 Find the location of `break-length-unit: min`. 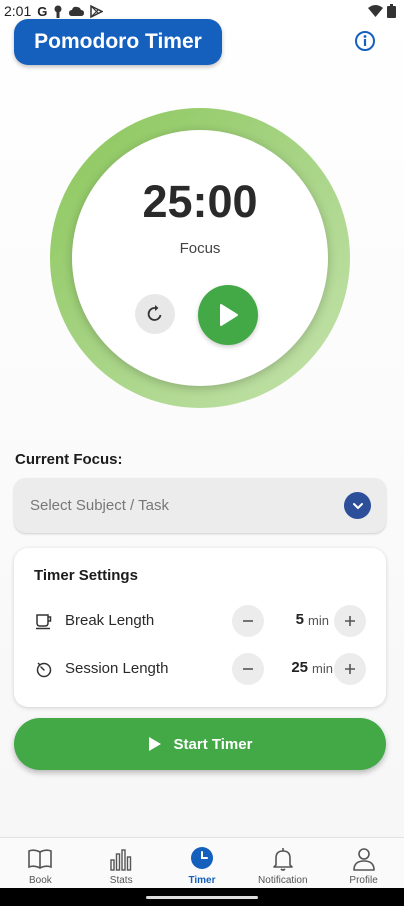

break-length-unit: min is located at coordinates (318, 620).